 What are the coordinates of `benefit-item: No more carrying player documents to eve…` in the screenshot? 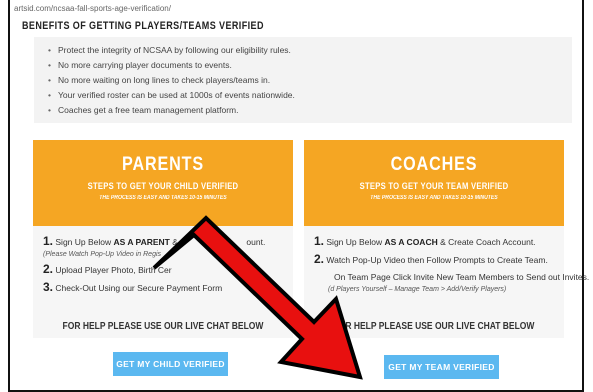 It's located at (303, 65).